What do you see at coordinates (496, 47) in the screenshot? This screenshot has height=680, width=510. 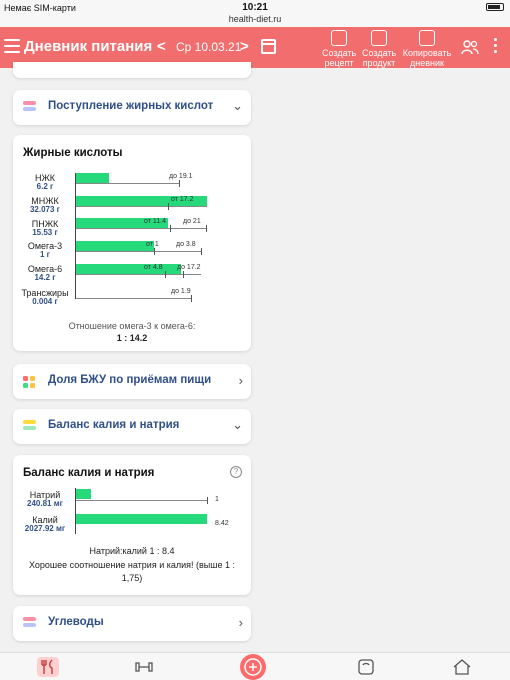 I see `more-options-icon` at bounding box center [496, 47].